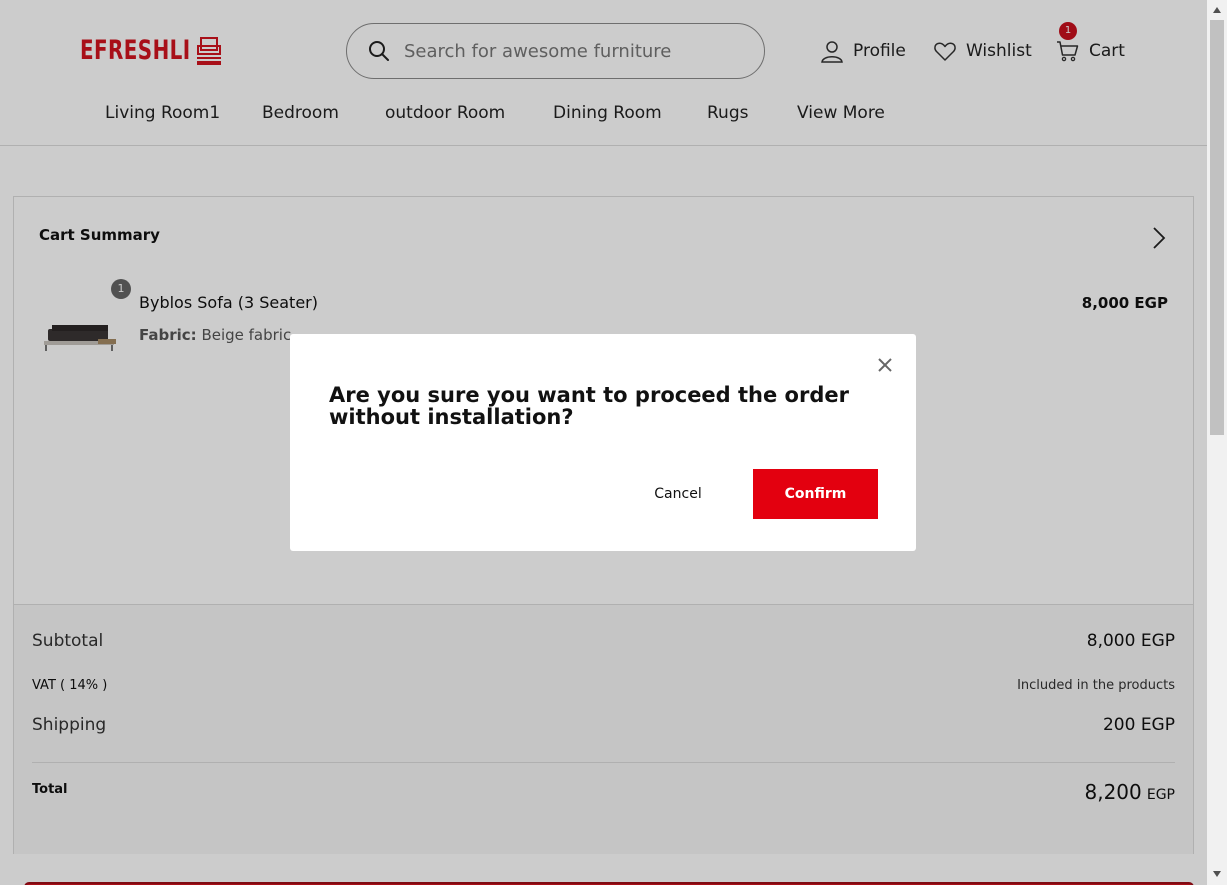 This screenshot has width=1227, height=885. What do you see at coordinates (1217, 10) in the screenshot?
I see `scroll-up-arrow-icon` at bounding box center [1217, 10].